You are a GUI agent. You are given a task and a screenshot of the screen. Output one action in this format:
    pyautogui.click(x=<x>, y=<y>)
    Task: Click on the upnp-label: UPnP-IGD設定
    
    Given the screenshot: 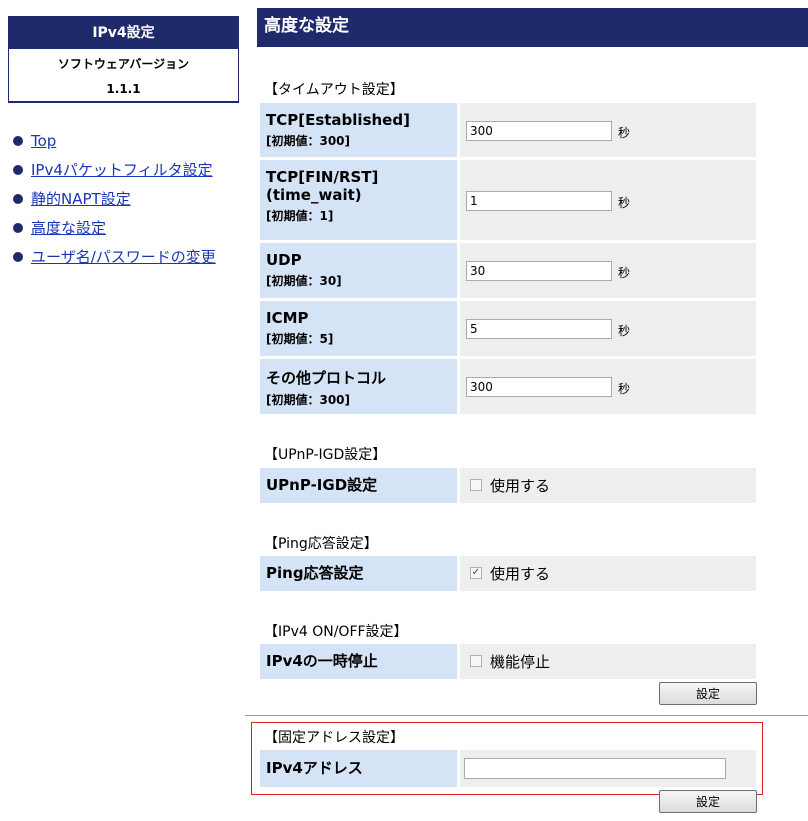 What is the action you would take?
    pyautogui.click(x=358, y=485)
    